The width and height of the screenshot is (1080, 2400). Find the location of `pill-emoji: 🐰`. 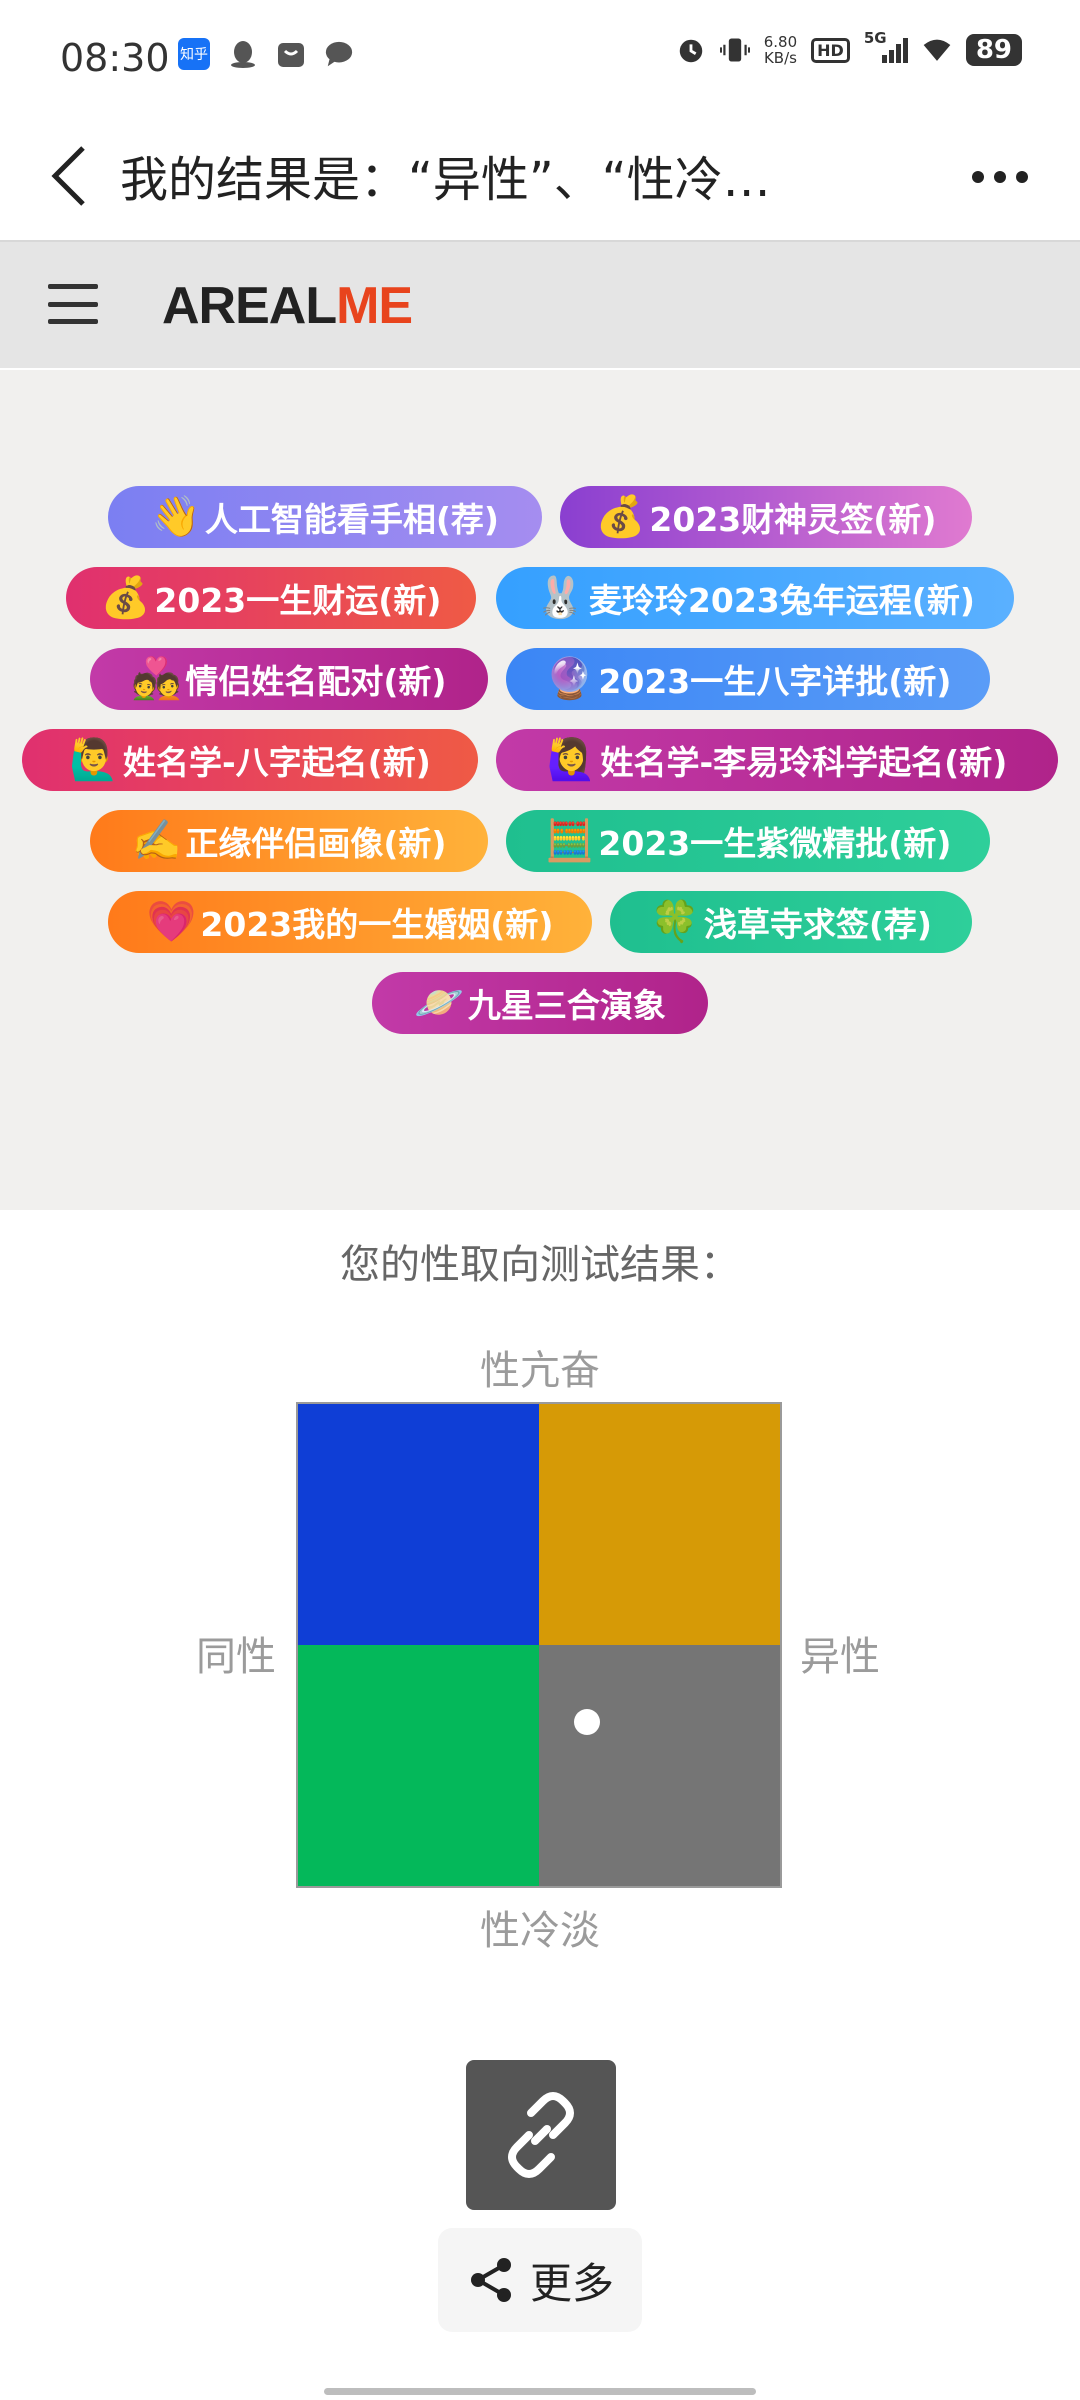

pill-emoji: 🐰 is located at coordinates (560, 598).